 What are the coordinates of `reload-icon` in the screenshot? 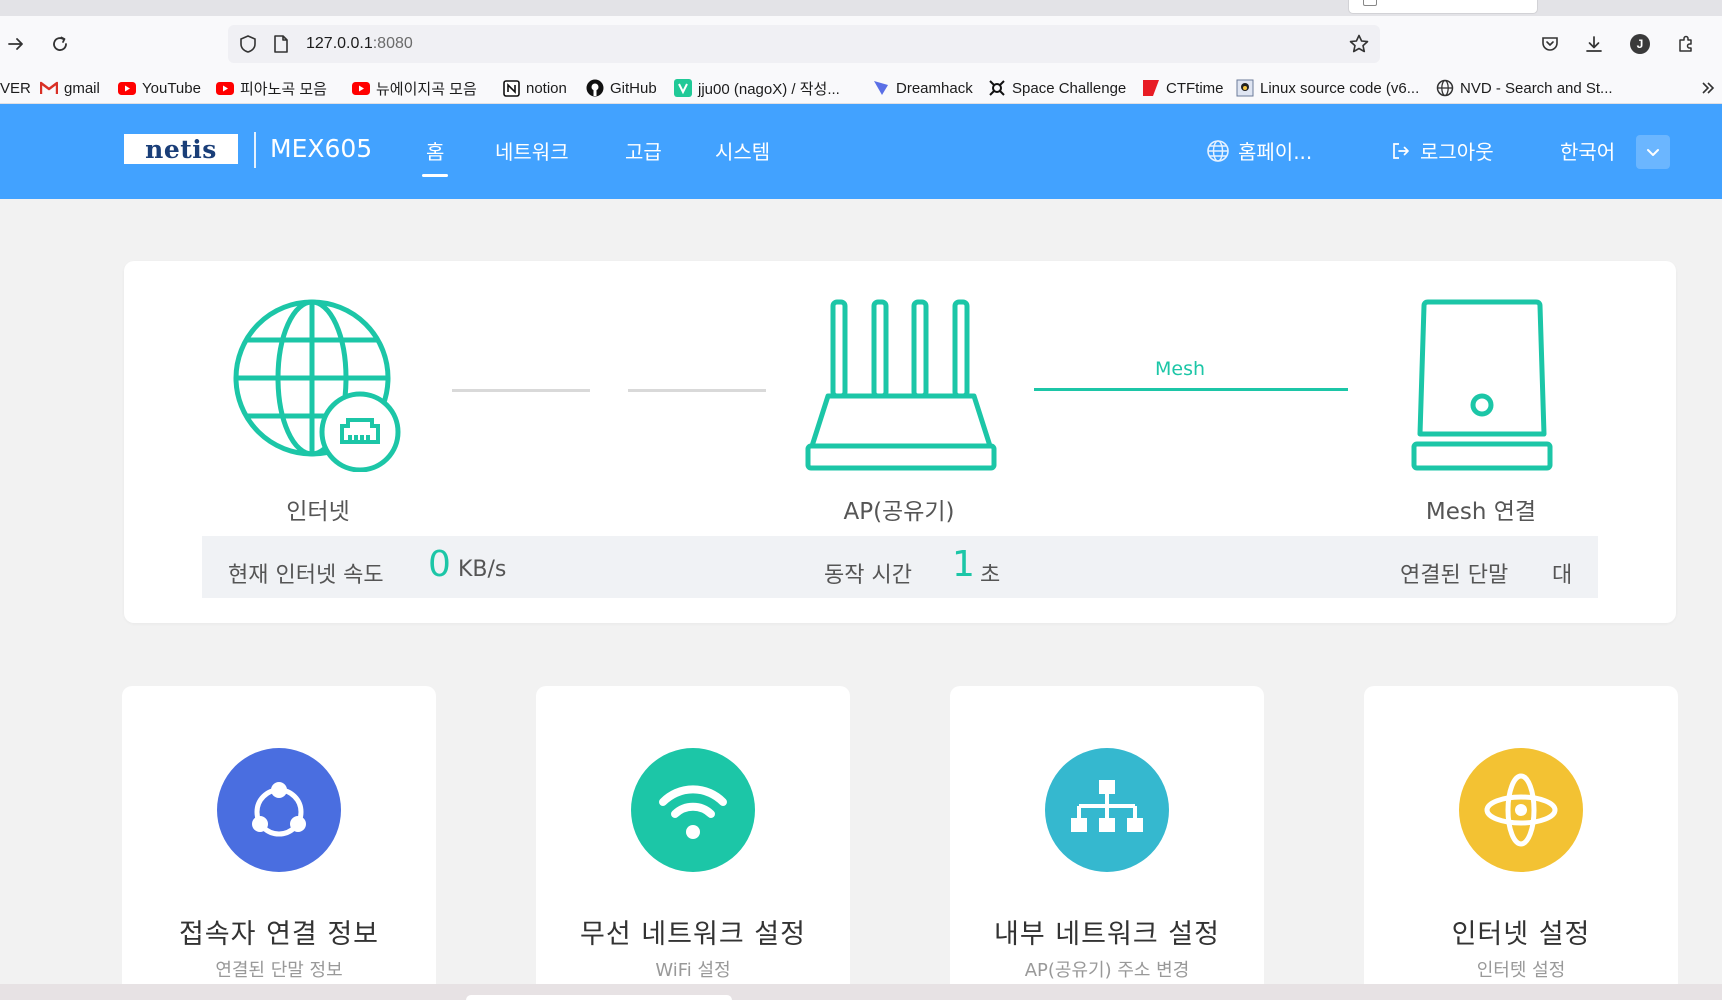 It's located at (60, 43).